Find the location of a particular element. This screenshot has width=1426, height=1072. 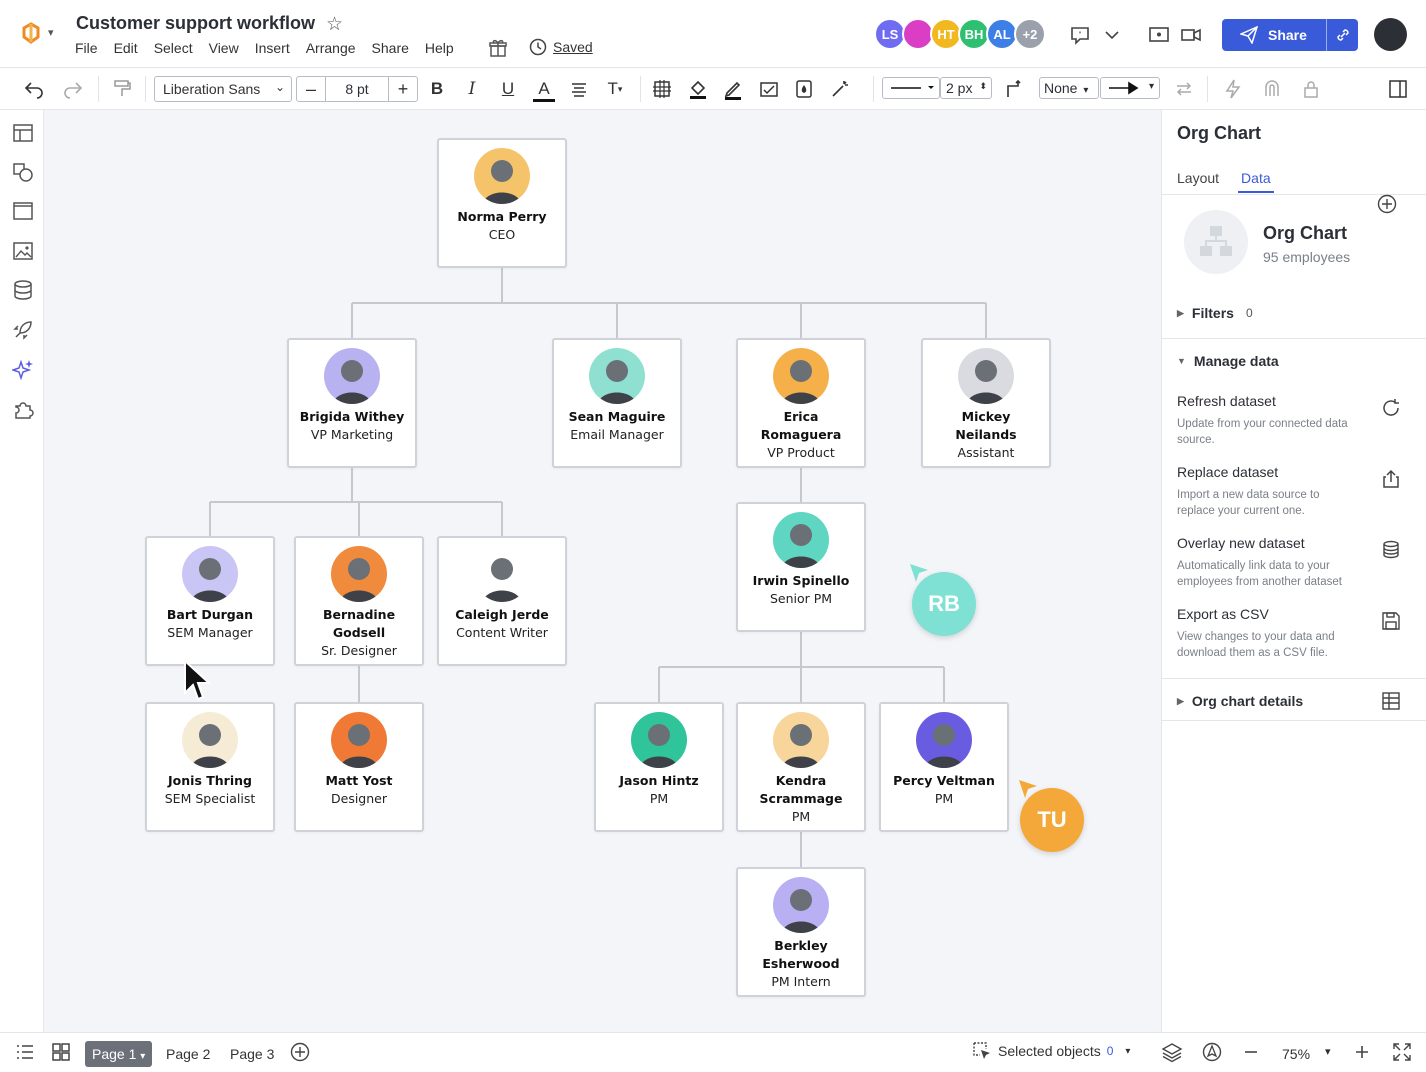

lock-icon is located at coordinates (1311, 89).